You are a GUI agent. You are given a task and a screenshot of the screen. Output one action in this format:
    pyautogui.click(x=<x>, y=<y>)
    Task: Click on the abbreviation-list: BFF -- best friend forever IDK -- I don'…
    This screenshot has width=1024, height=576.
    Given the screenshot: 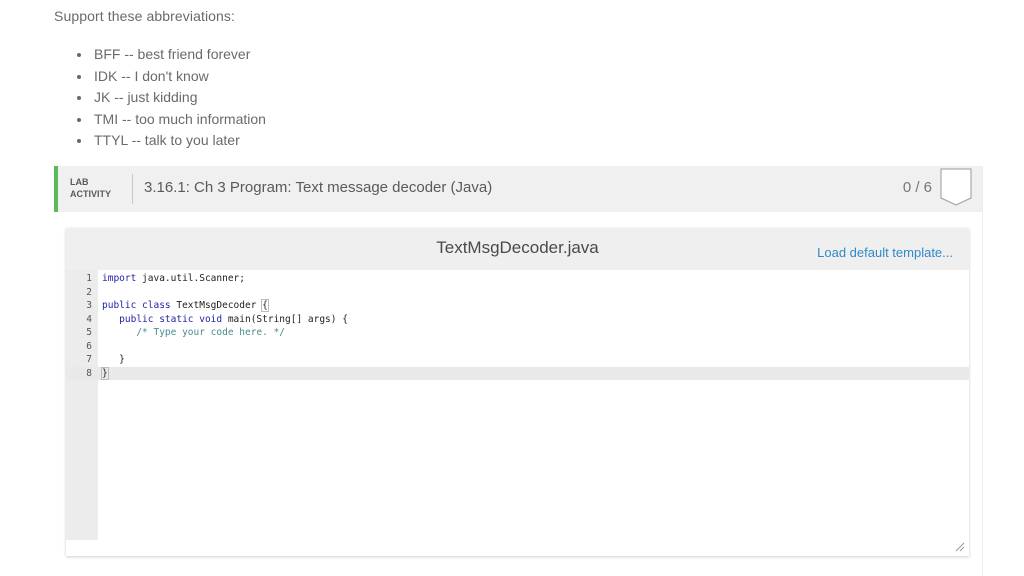 What is the action you would take?
    pyautogui.click(x=170, y=98)
    